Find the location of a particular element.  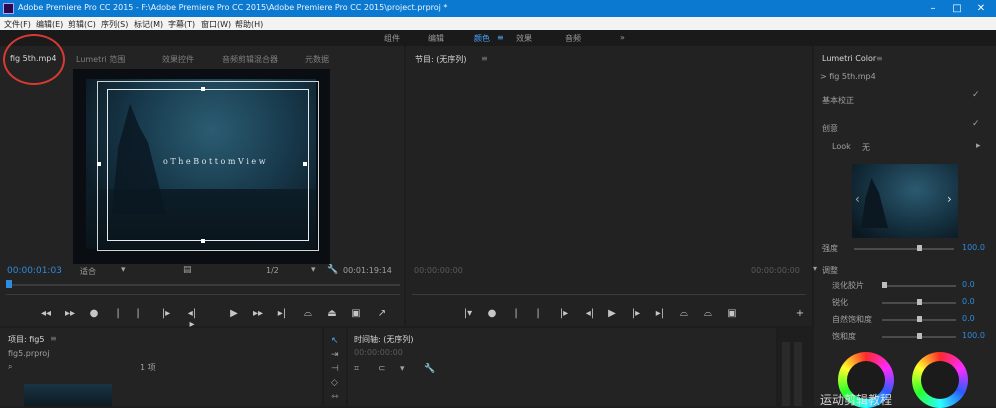

look-dropdown: 无 is located at coordinates (866, 147).